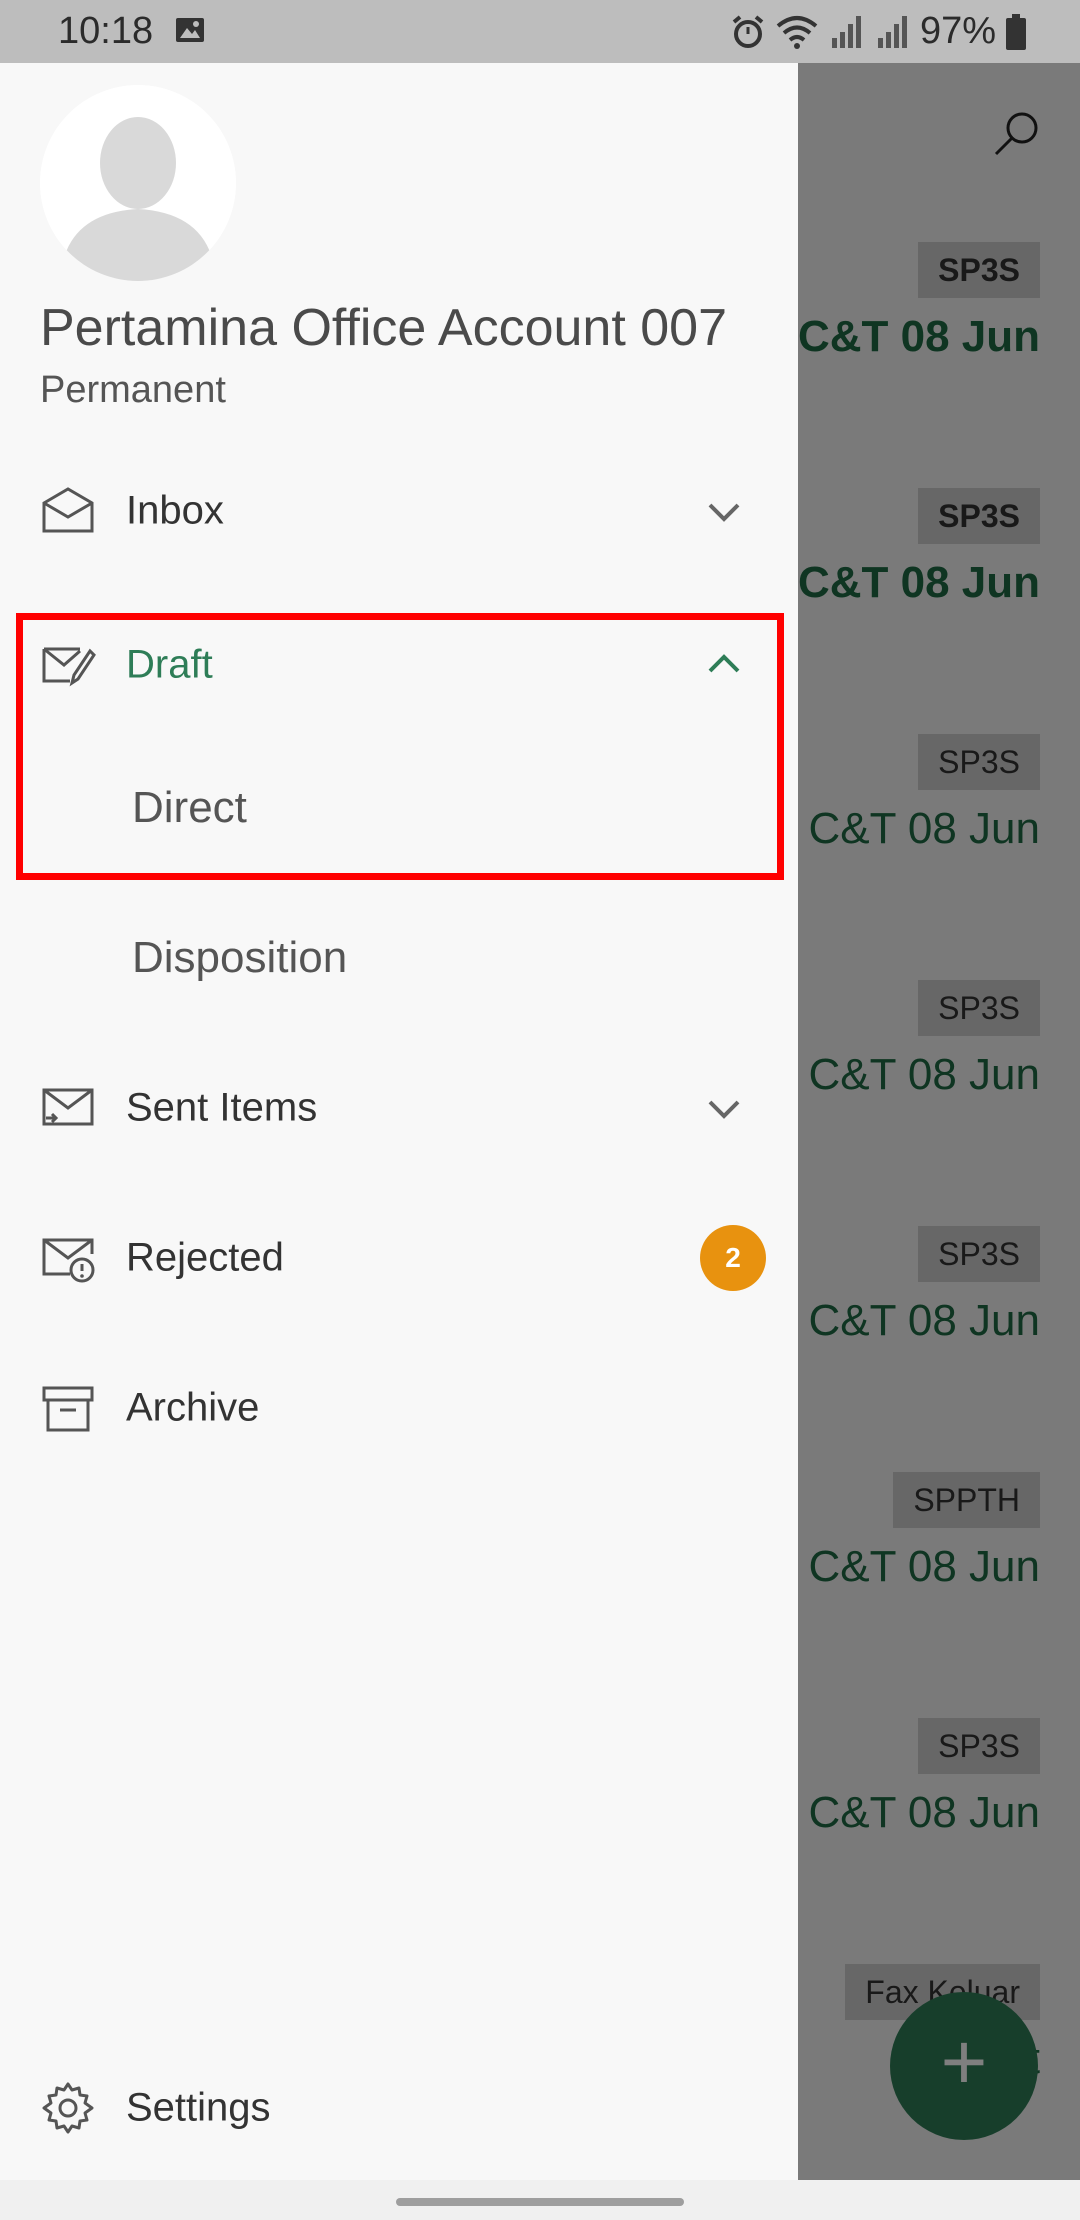 The height and width of the screenshot is (2220, 1080). I want to click on nav-subitem-disposition: Disposition, so click(399, 958).